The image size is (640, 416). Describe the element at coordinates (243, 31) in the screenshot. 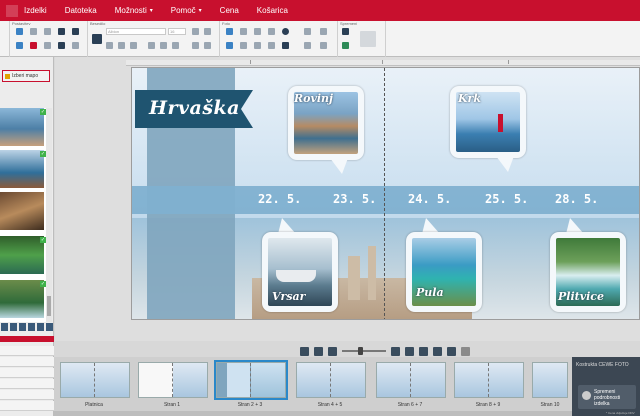

I see `crop-icon` at that location.